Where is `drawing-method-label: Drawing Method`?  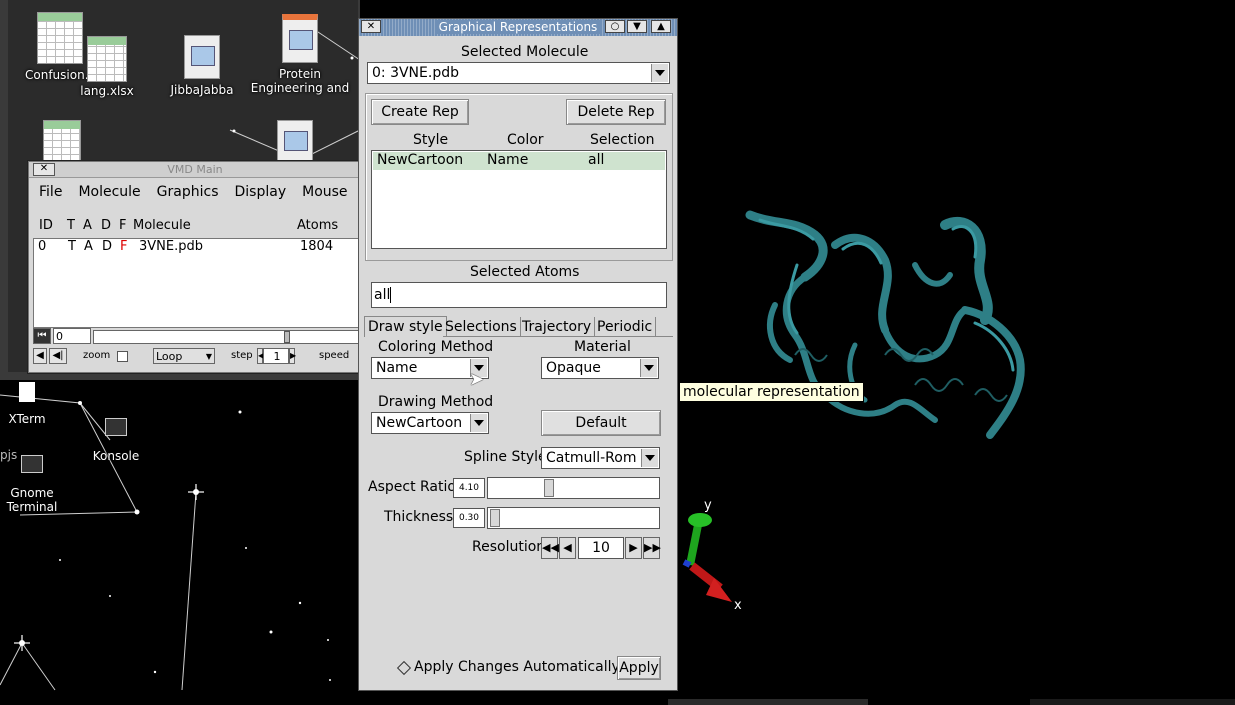
drawing-method-label: Drawing Method is located at coordinates (436, 402).